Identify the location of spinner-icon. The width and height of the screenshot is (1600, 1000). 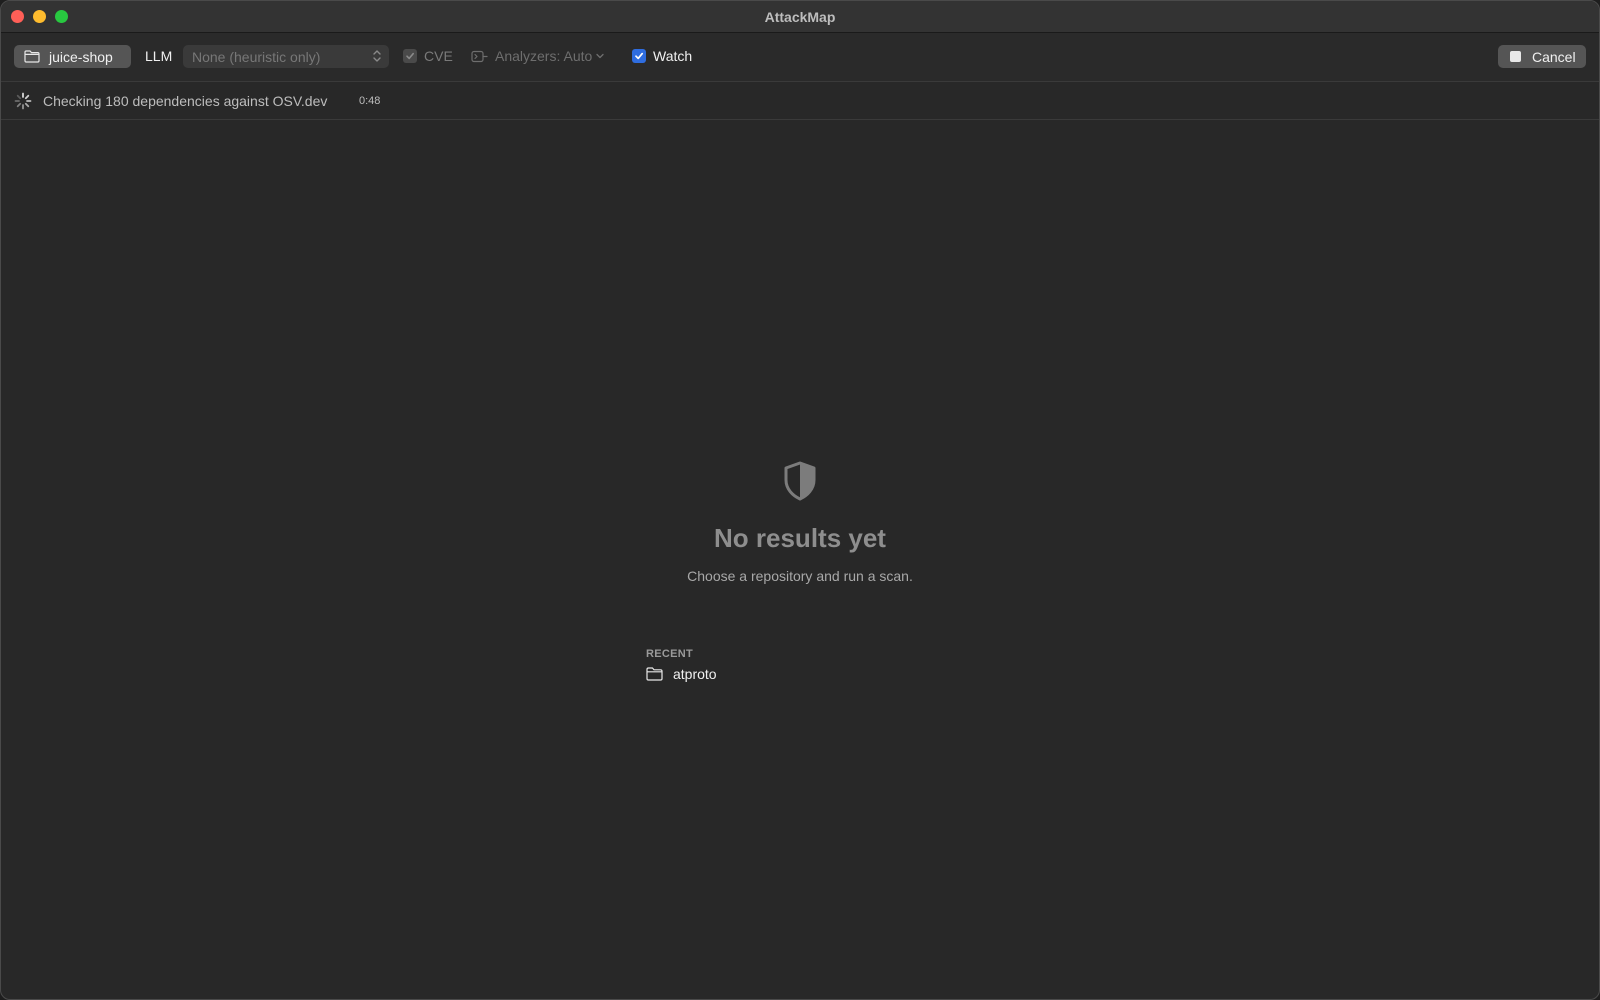
(23, 101).